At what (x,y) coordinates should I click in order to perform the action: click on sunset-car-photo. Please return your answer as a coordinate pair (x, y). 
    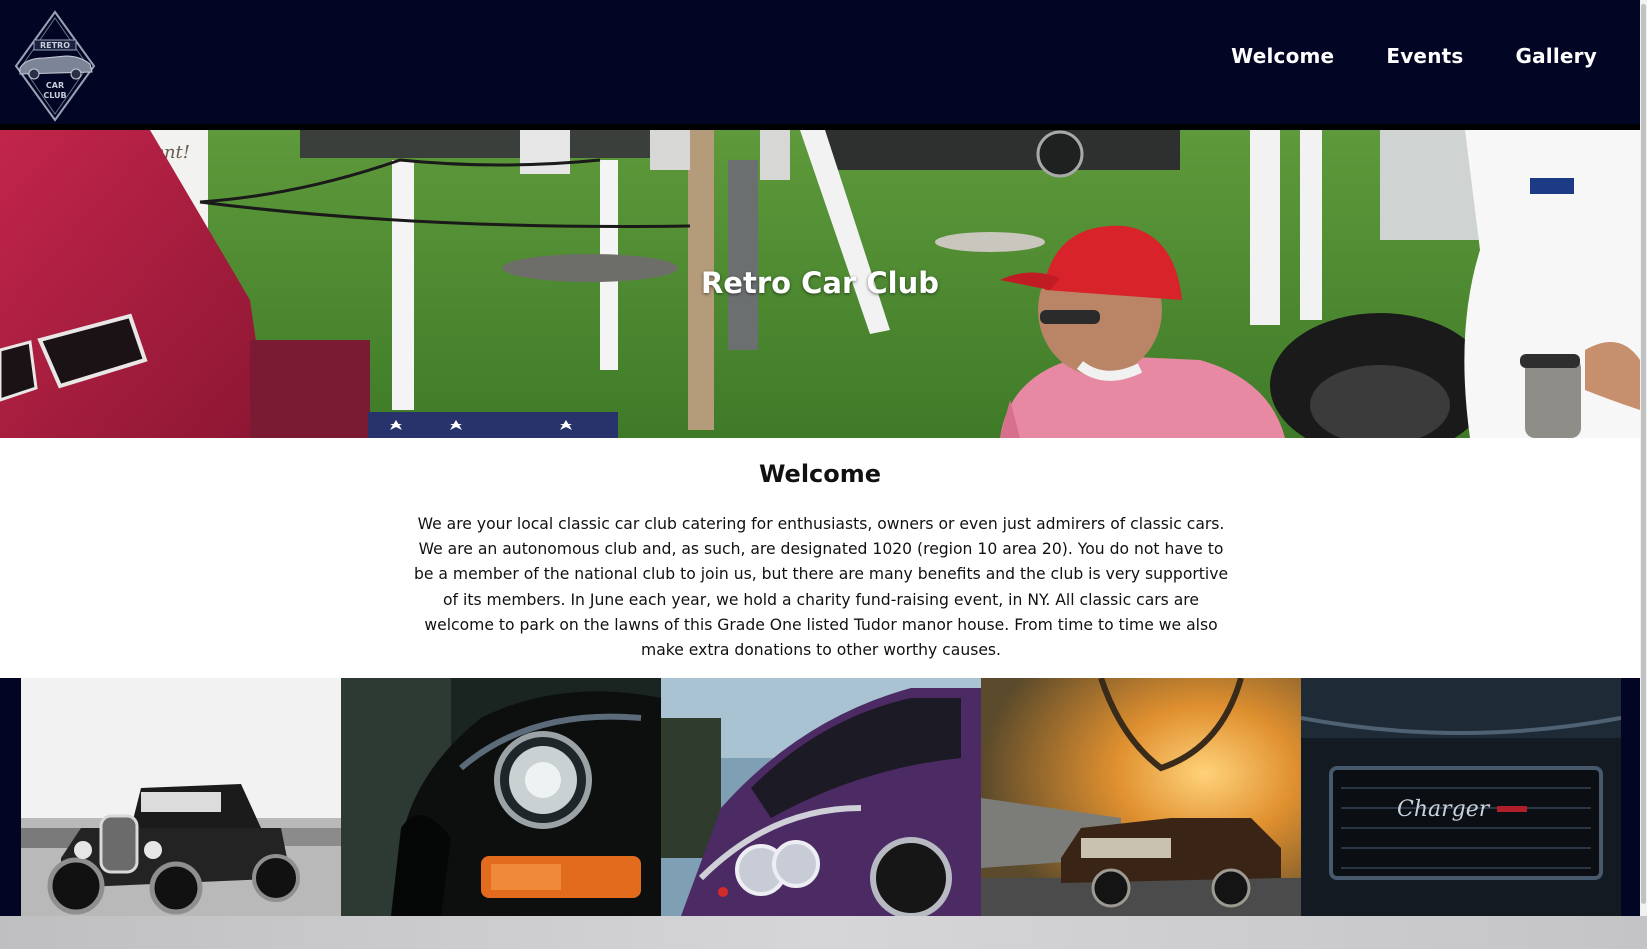
    Looking at the image, I should click on (1141, 797).